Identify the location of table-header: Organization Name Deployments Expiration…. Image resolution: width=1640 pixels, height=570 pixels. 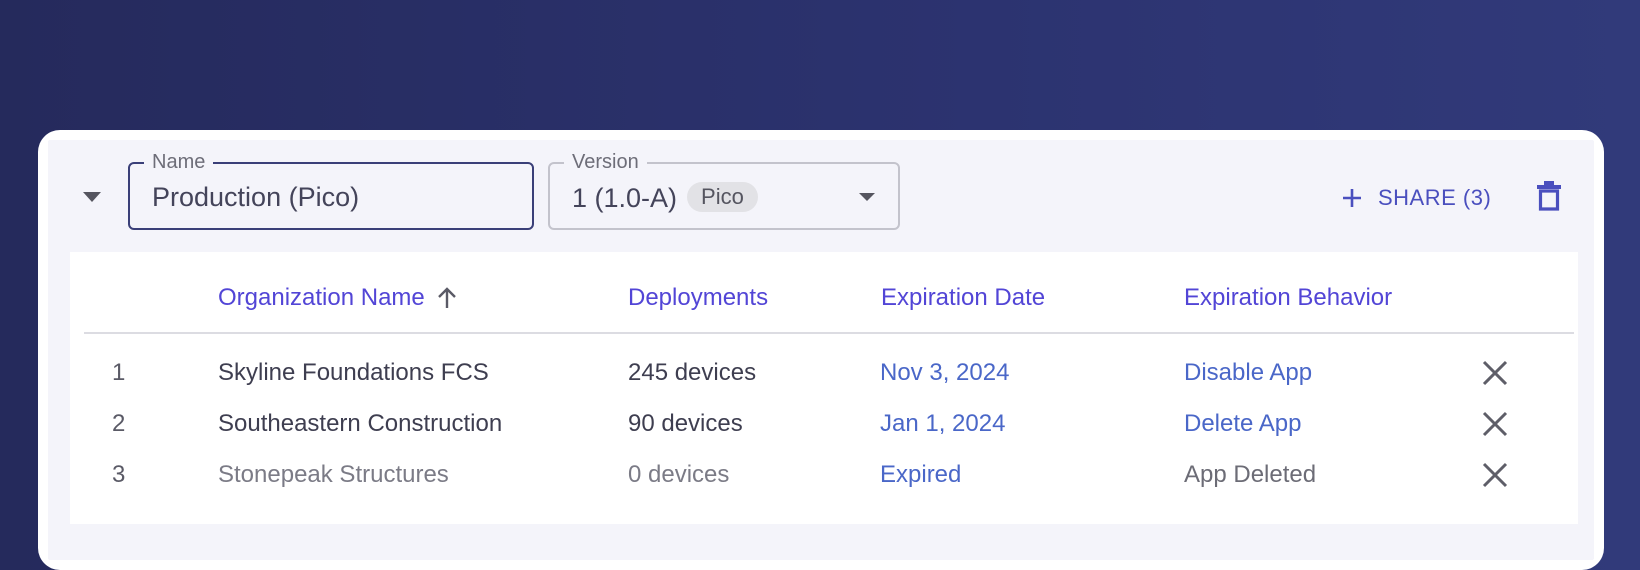
(829, 293).